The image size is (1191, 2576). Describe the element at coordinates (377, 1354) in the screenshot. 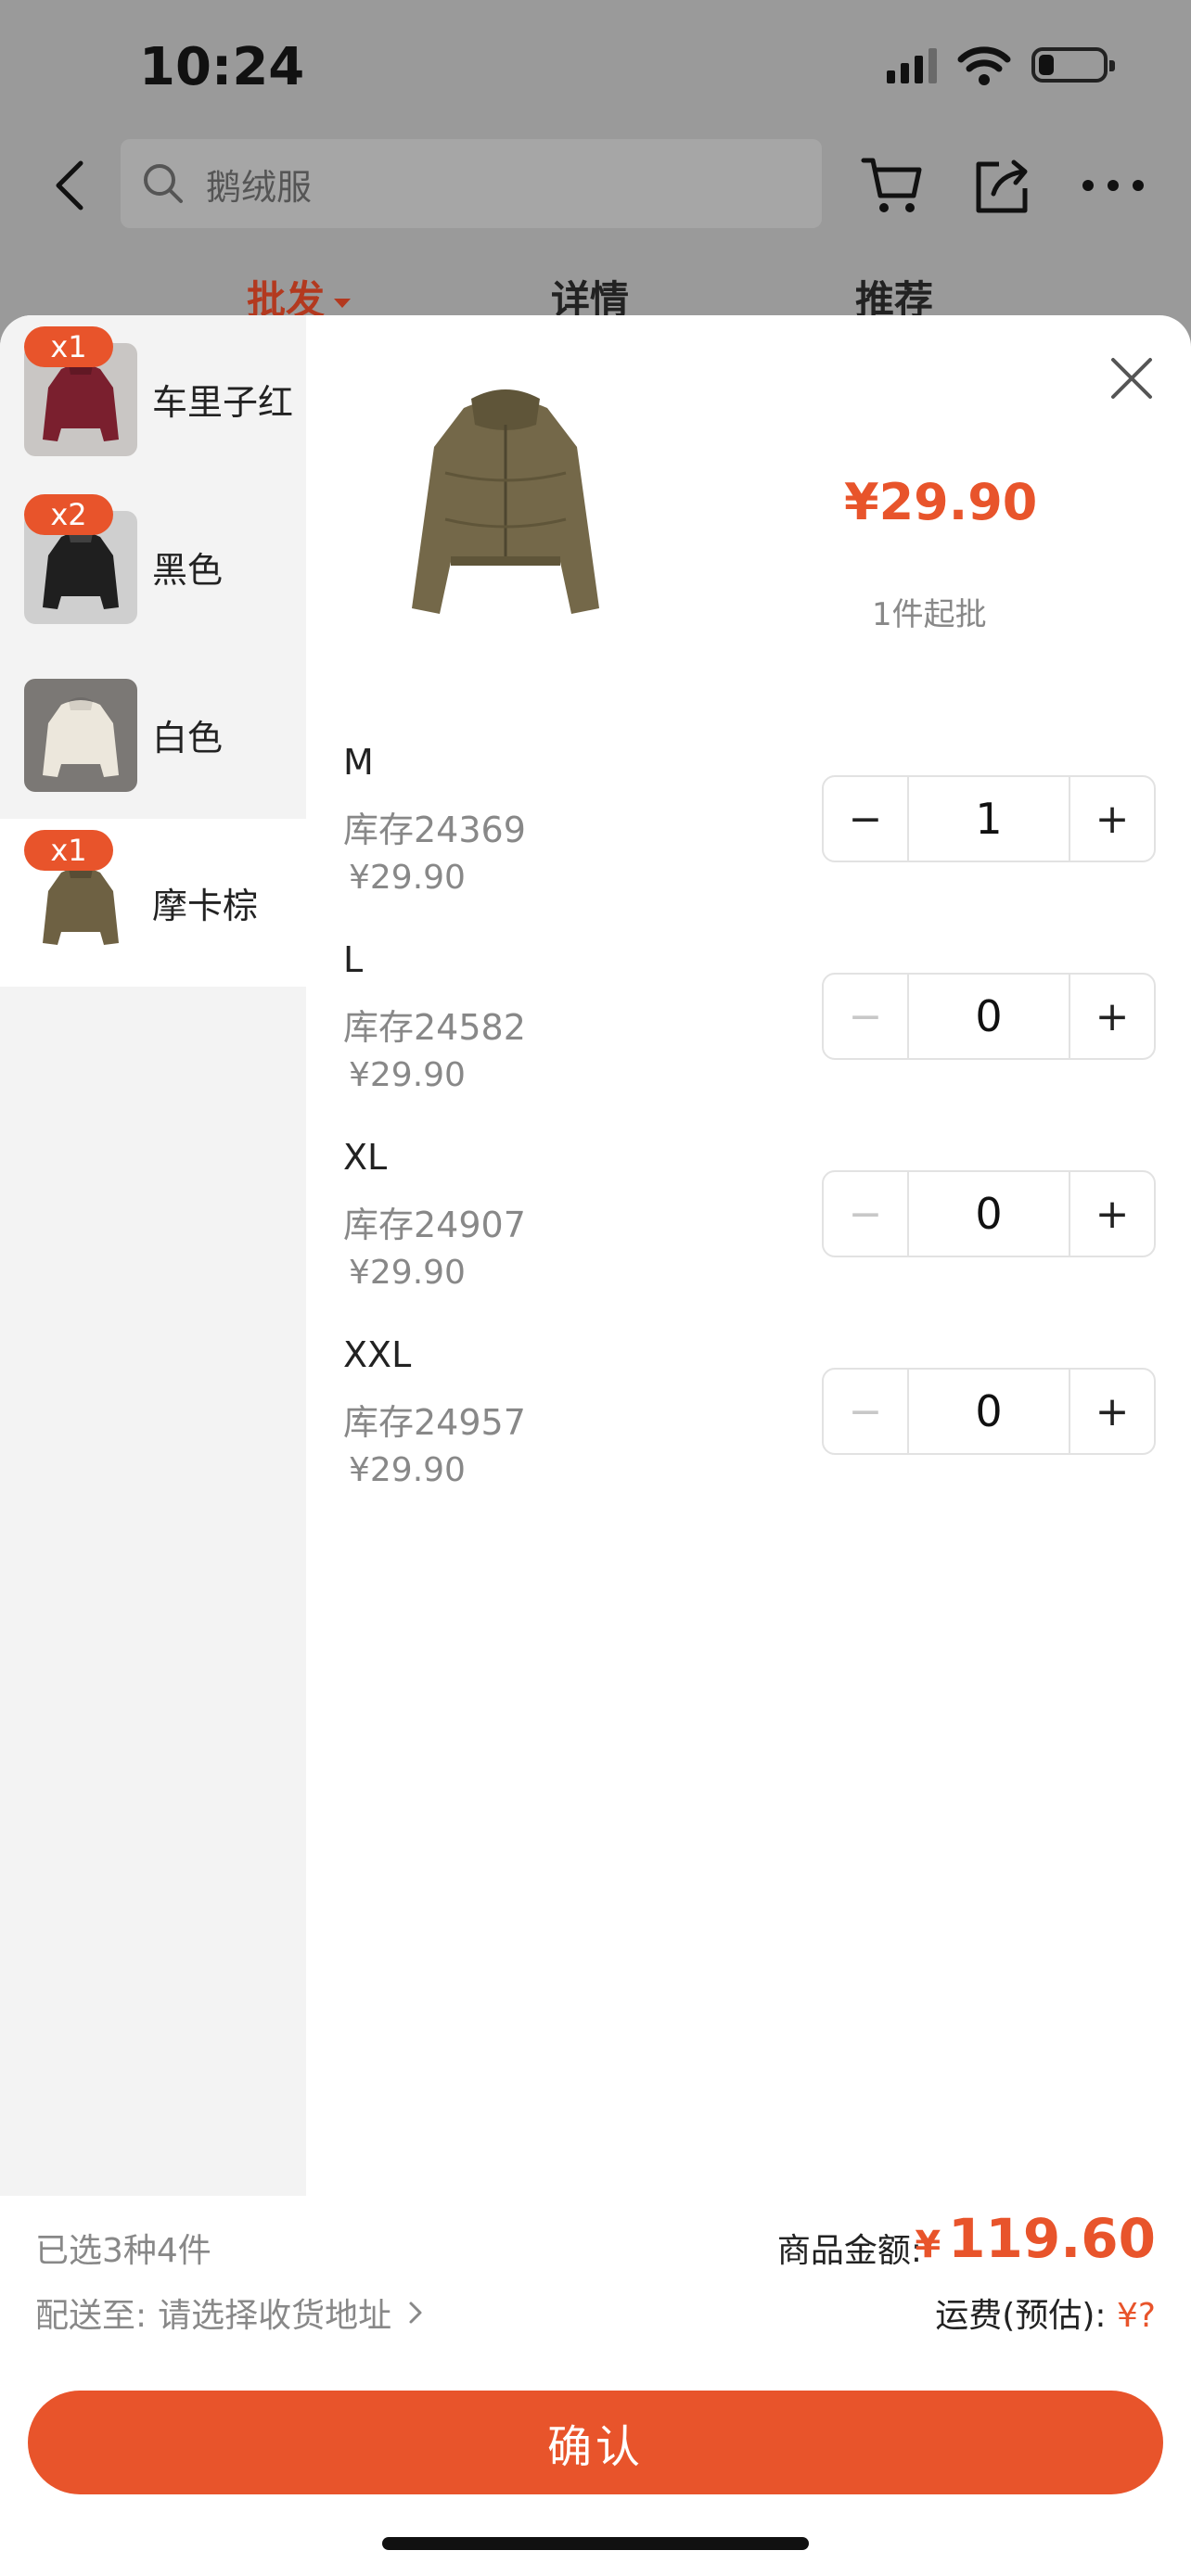

I see `size-name: XXL` at that location.